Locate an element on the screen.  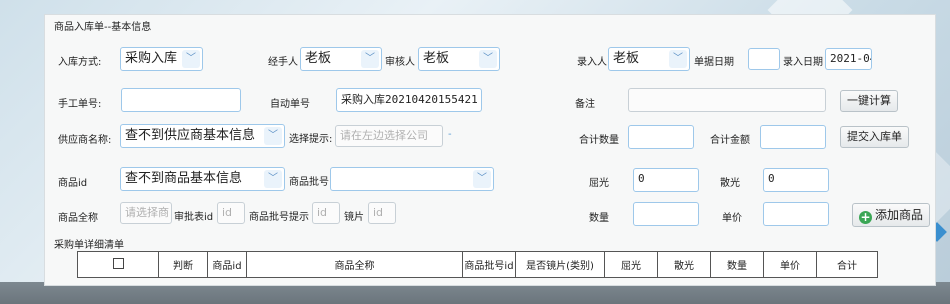
approval-id-label: 审批表id is located at coordinates (194, 217).